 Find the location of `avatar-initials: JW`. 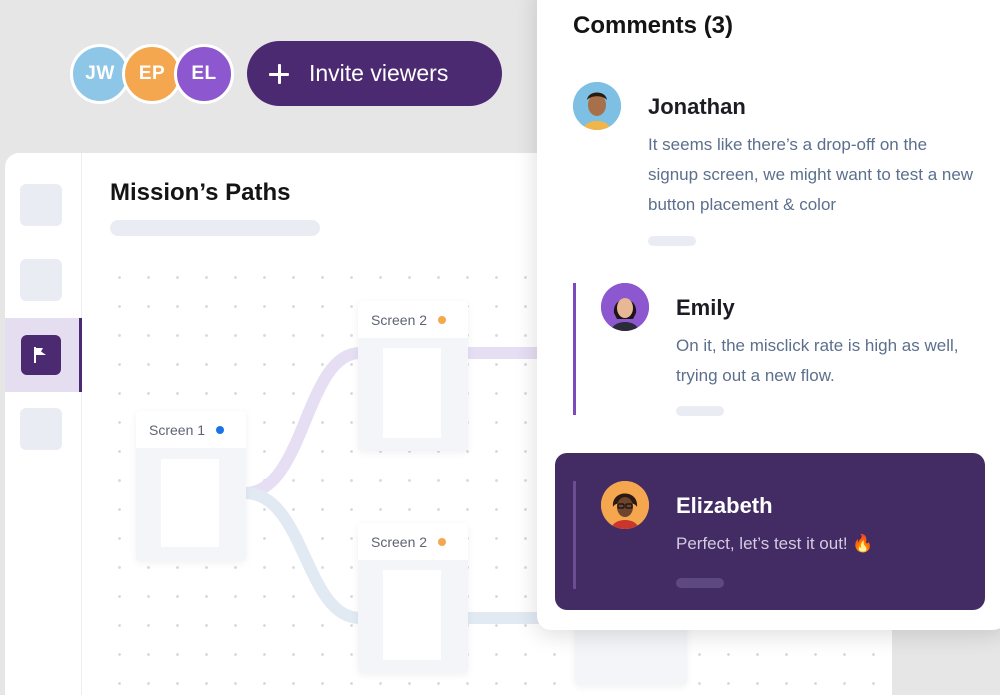

avatar-initials: JW is located at coordinates (100, 73).